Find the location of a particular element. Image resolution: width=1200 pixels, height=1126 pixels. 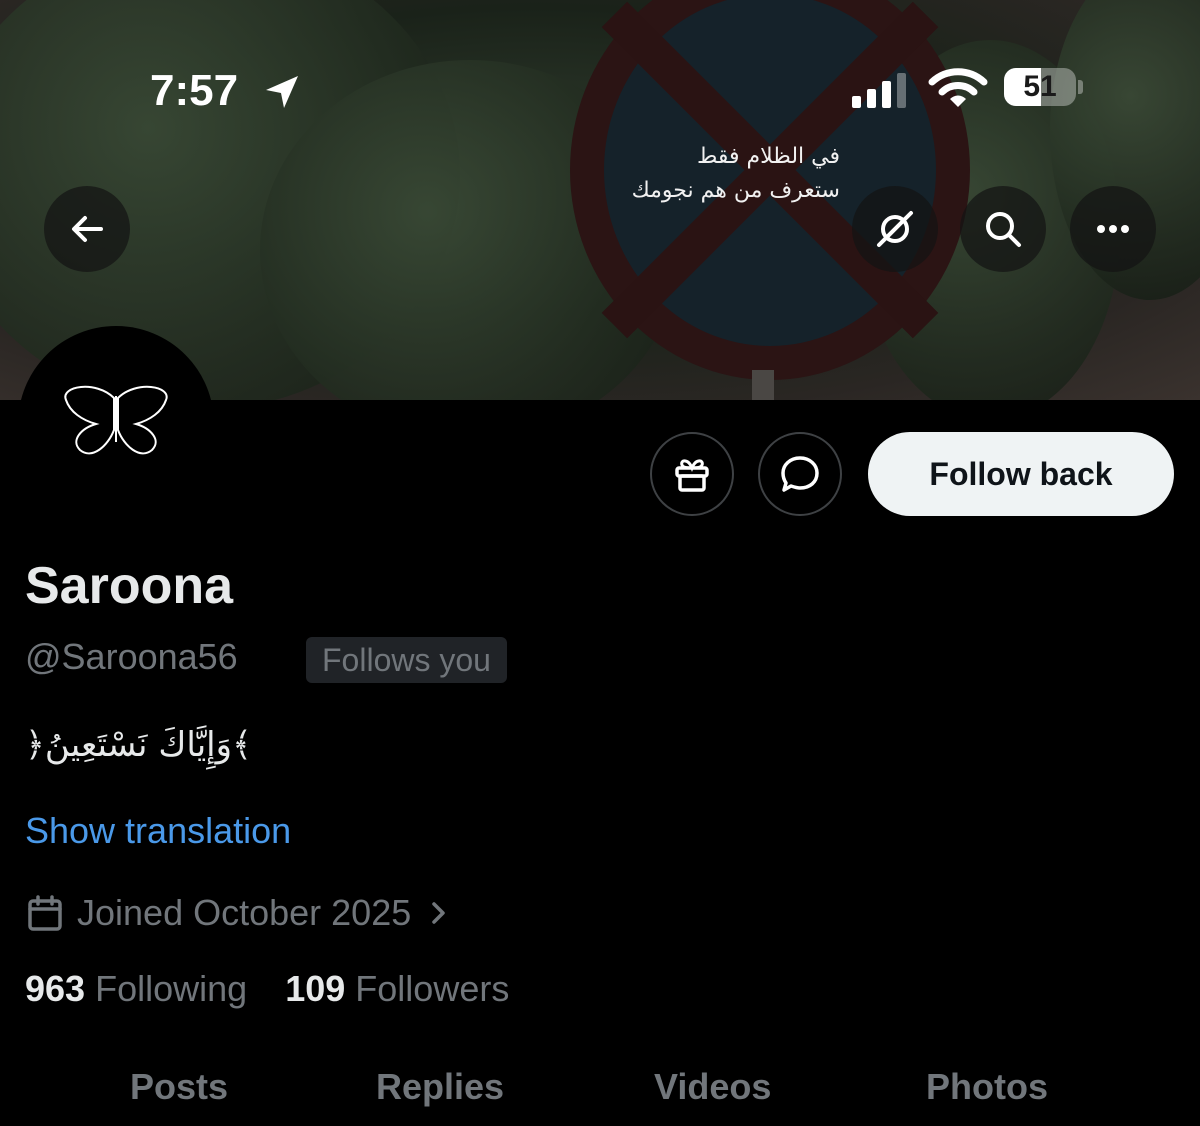

following-count: 963 is located at coordinates (55, 988).